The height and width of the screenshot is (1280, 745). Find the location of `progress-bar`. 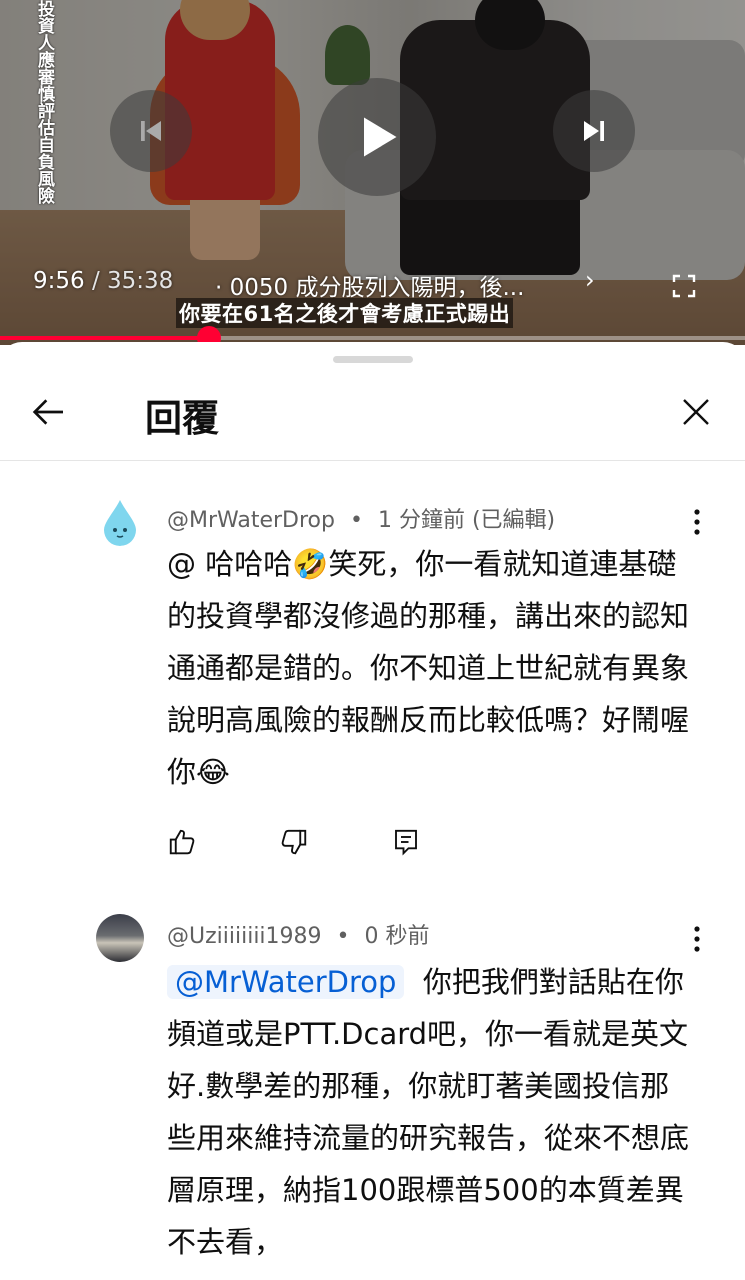

progress-bar is located at coordinates (372, 335).